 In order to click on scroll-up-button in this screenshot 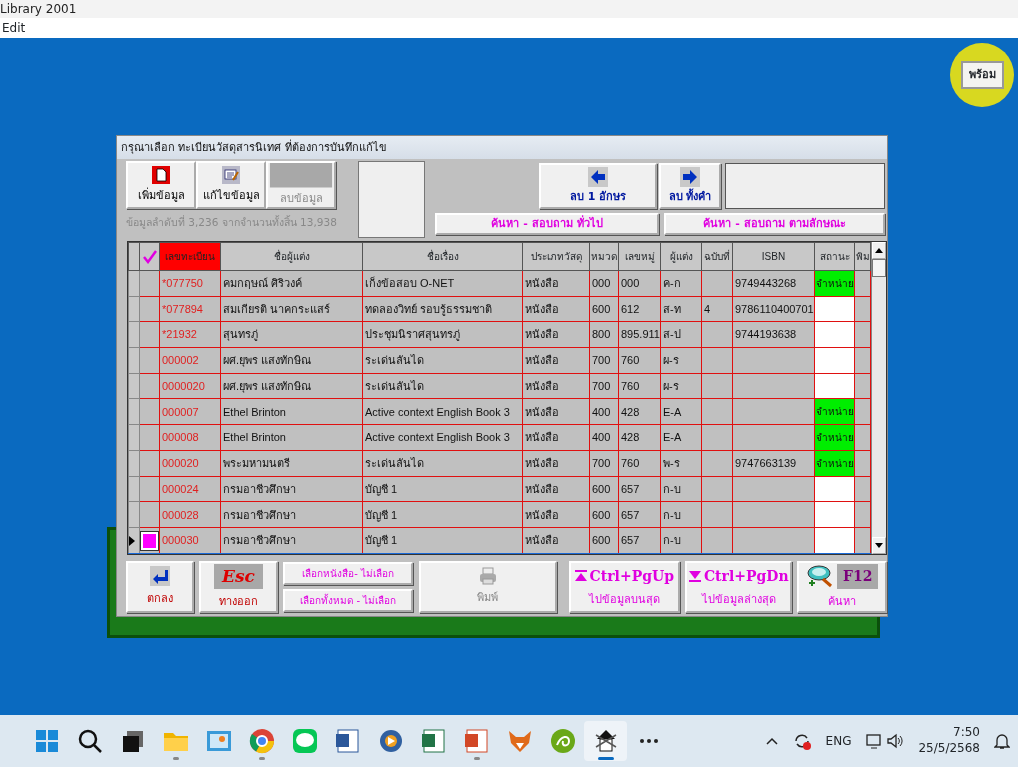, I will do `click(879, 250)`.